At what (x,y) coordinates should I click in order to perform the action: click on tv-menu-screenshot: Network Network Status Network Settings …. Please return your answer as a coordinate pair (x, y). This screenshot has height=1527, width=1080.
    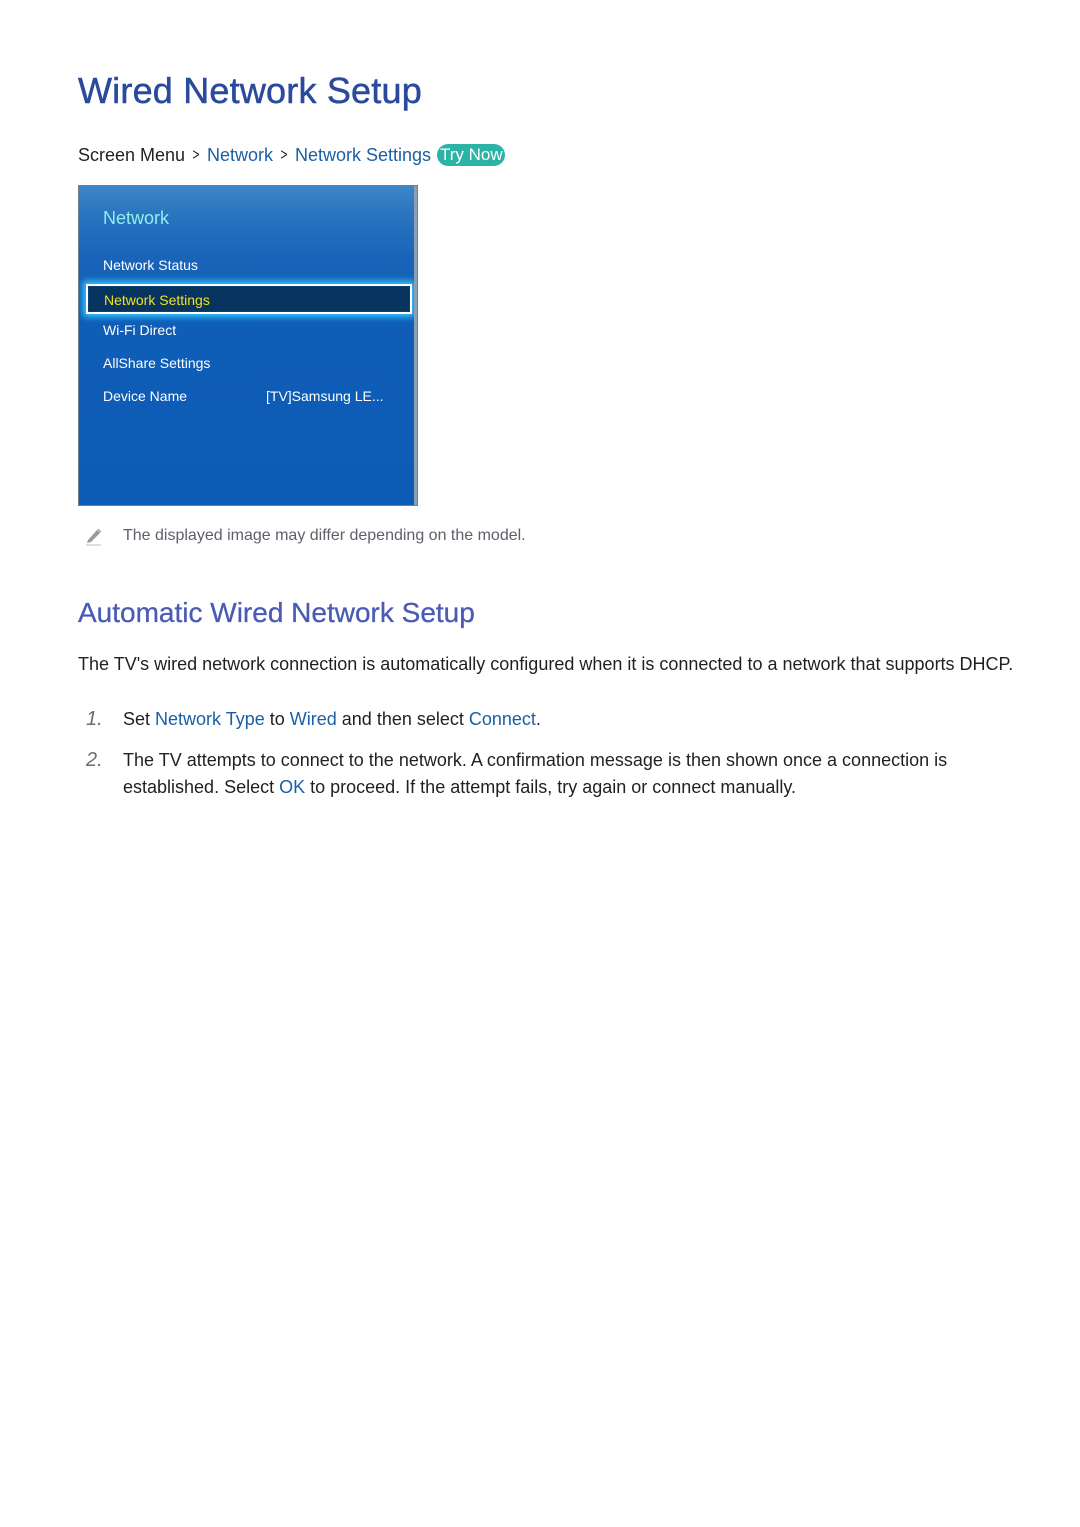
    Looking at the image, I should click on (248, 345).